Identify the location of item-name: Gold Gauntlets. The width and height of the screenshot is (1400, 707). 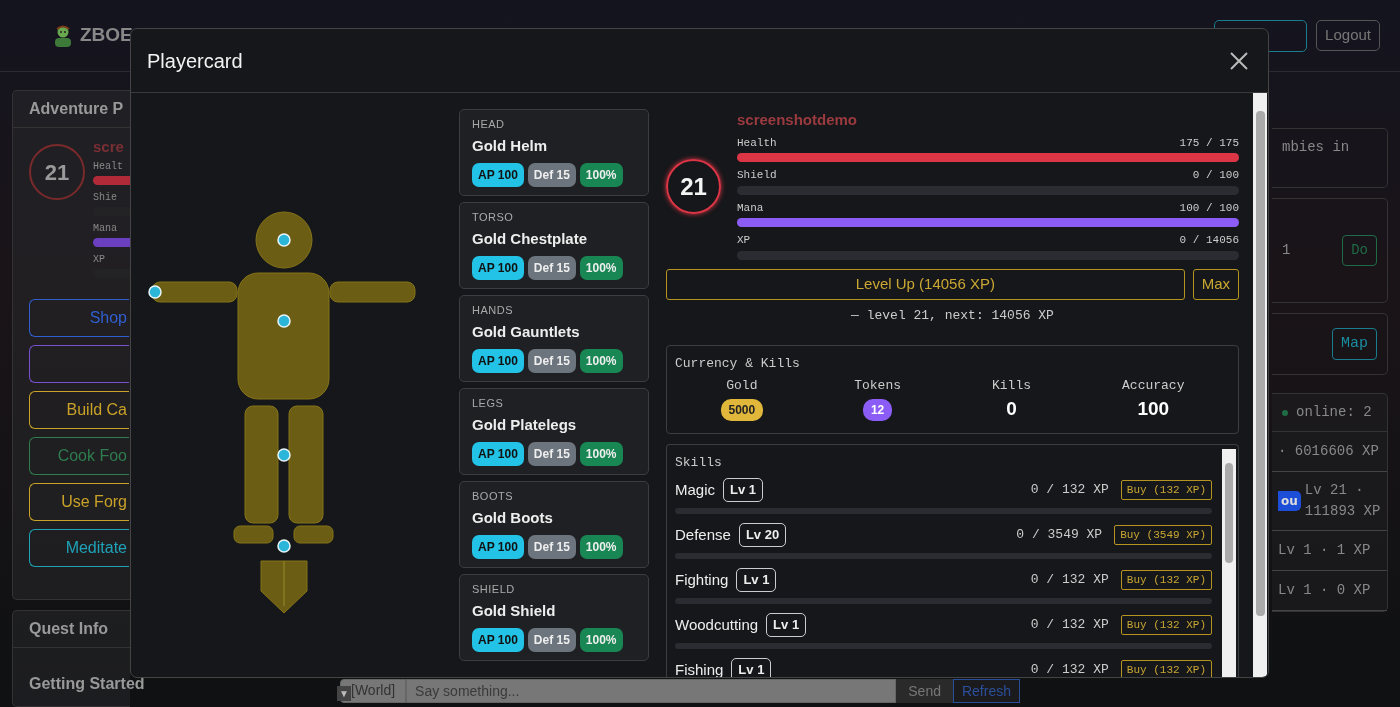
(526, 331).